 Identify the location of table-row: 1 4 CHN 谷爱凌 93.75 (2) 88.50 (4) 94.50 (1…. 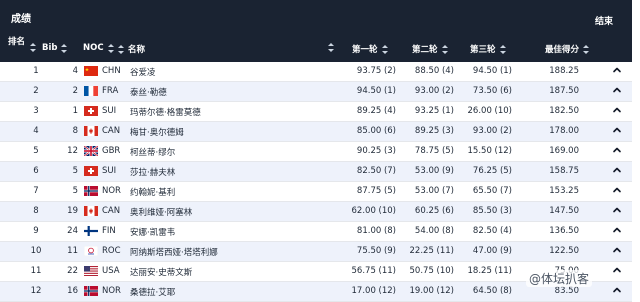
(316, 72).